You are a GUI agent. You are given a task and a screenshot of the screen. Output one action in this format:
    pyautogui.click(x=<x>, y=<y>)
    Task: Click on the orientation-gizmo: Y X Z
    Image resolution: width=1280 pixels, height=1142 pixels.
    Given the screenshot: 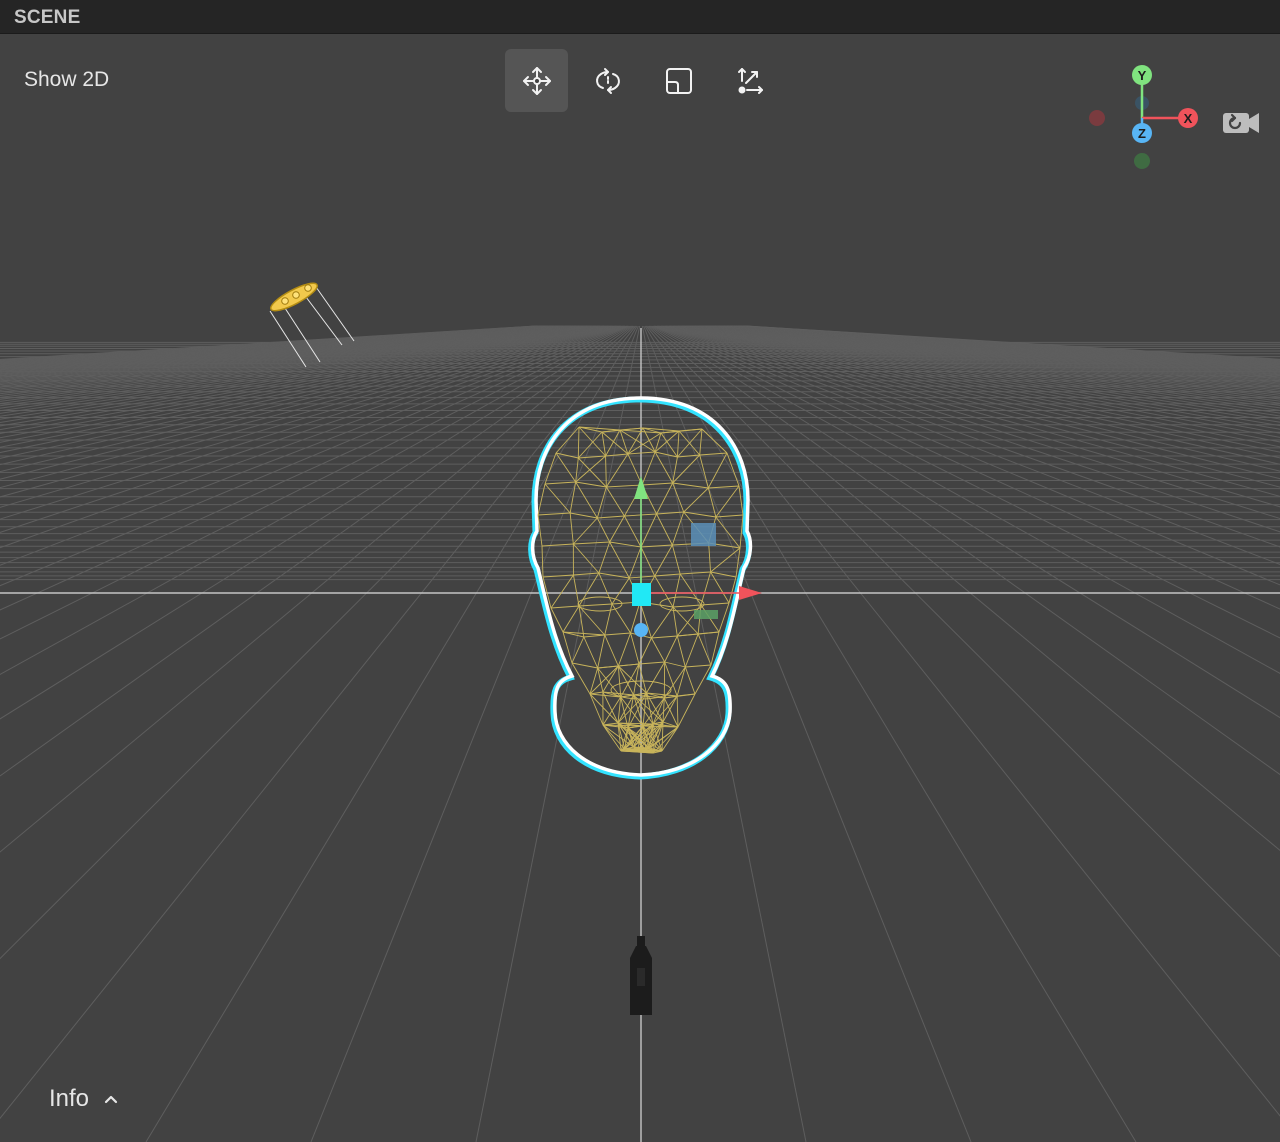 What is the action you would take?
    pyautogui.click(x=1145, y=119)
    